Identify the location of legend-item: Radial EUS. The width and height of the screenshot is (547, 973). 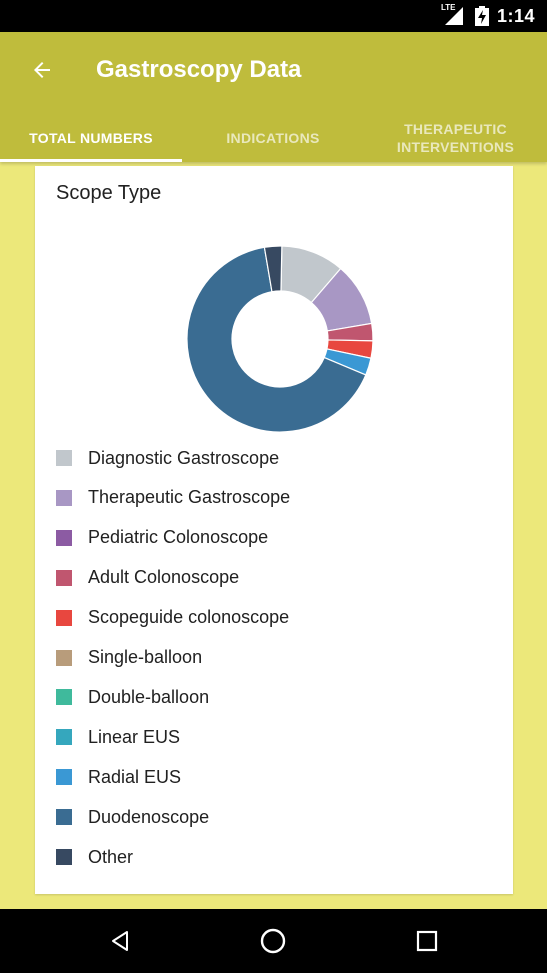
(266, 777).